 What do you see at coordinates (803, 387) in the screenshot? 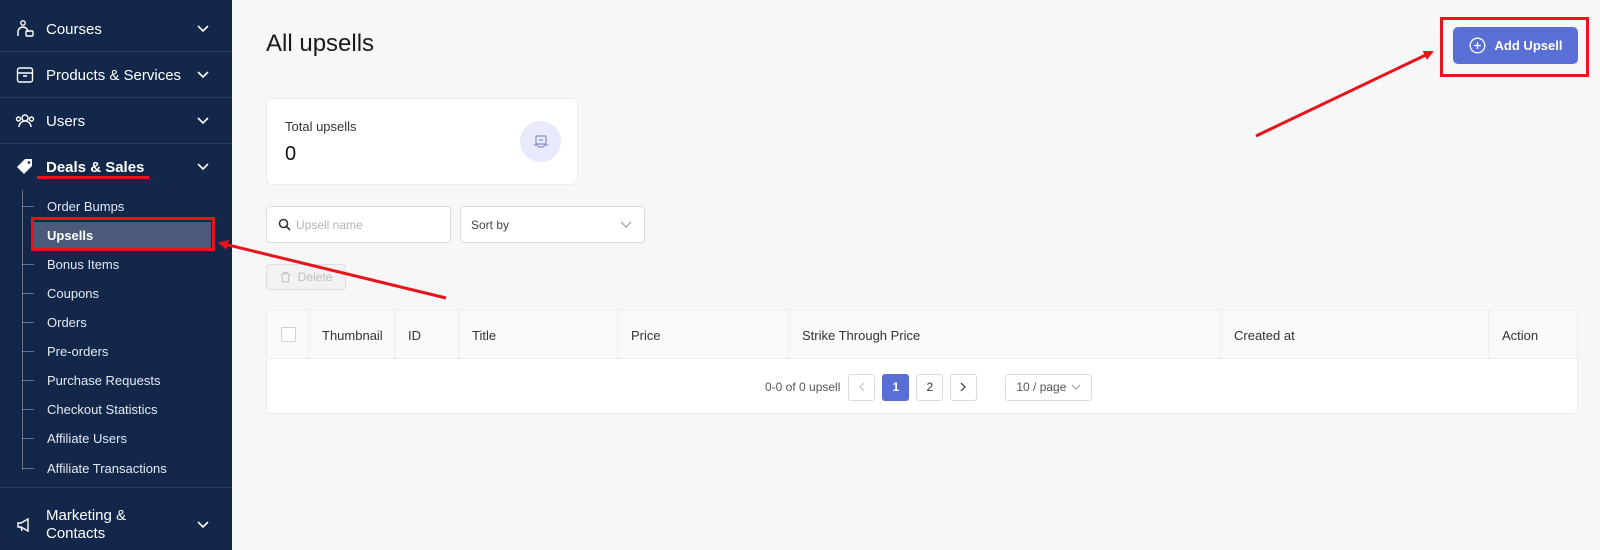
I see `pagination-info: 0-0 of 0 upsell` at bounding box center [803, 387].